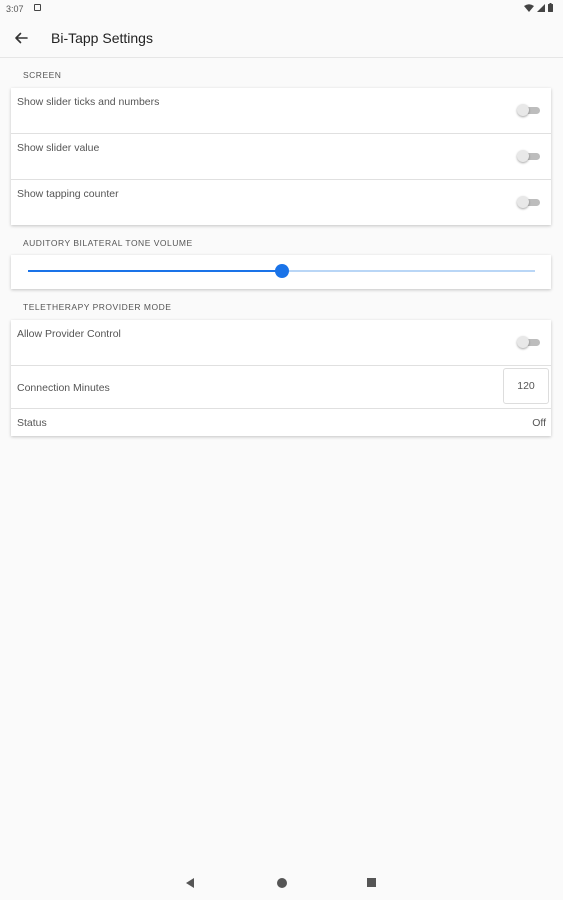 The width and height of the screenshot is (563, 900). I want to click on app-bar: Bi-Tapp Settings, so click(281, 38).